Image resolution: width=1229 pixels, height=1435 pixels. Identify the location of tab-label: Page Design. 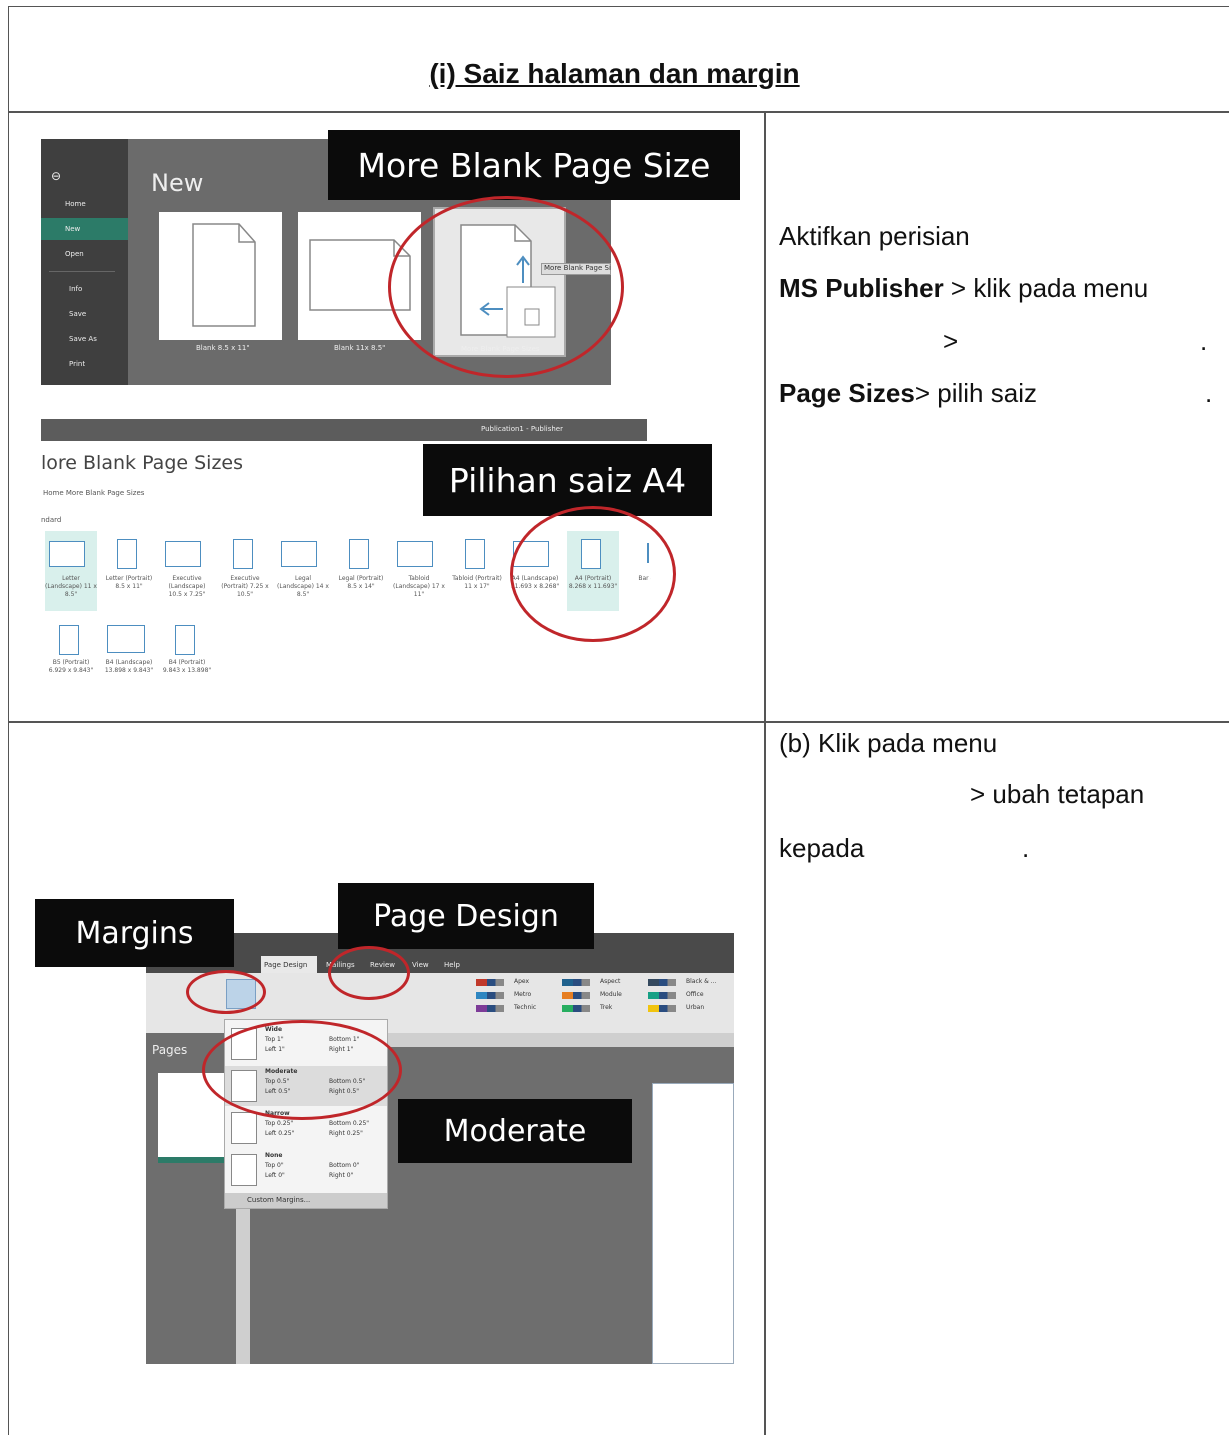
(286, 965).